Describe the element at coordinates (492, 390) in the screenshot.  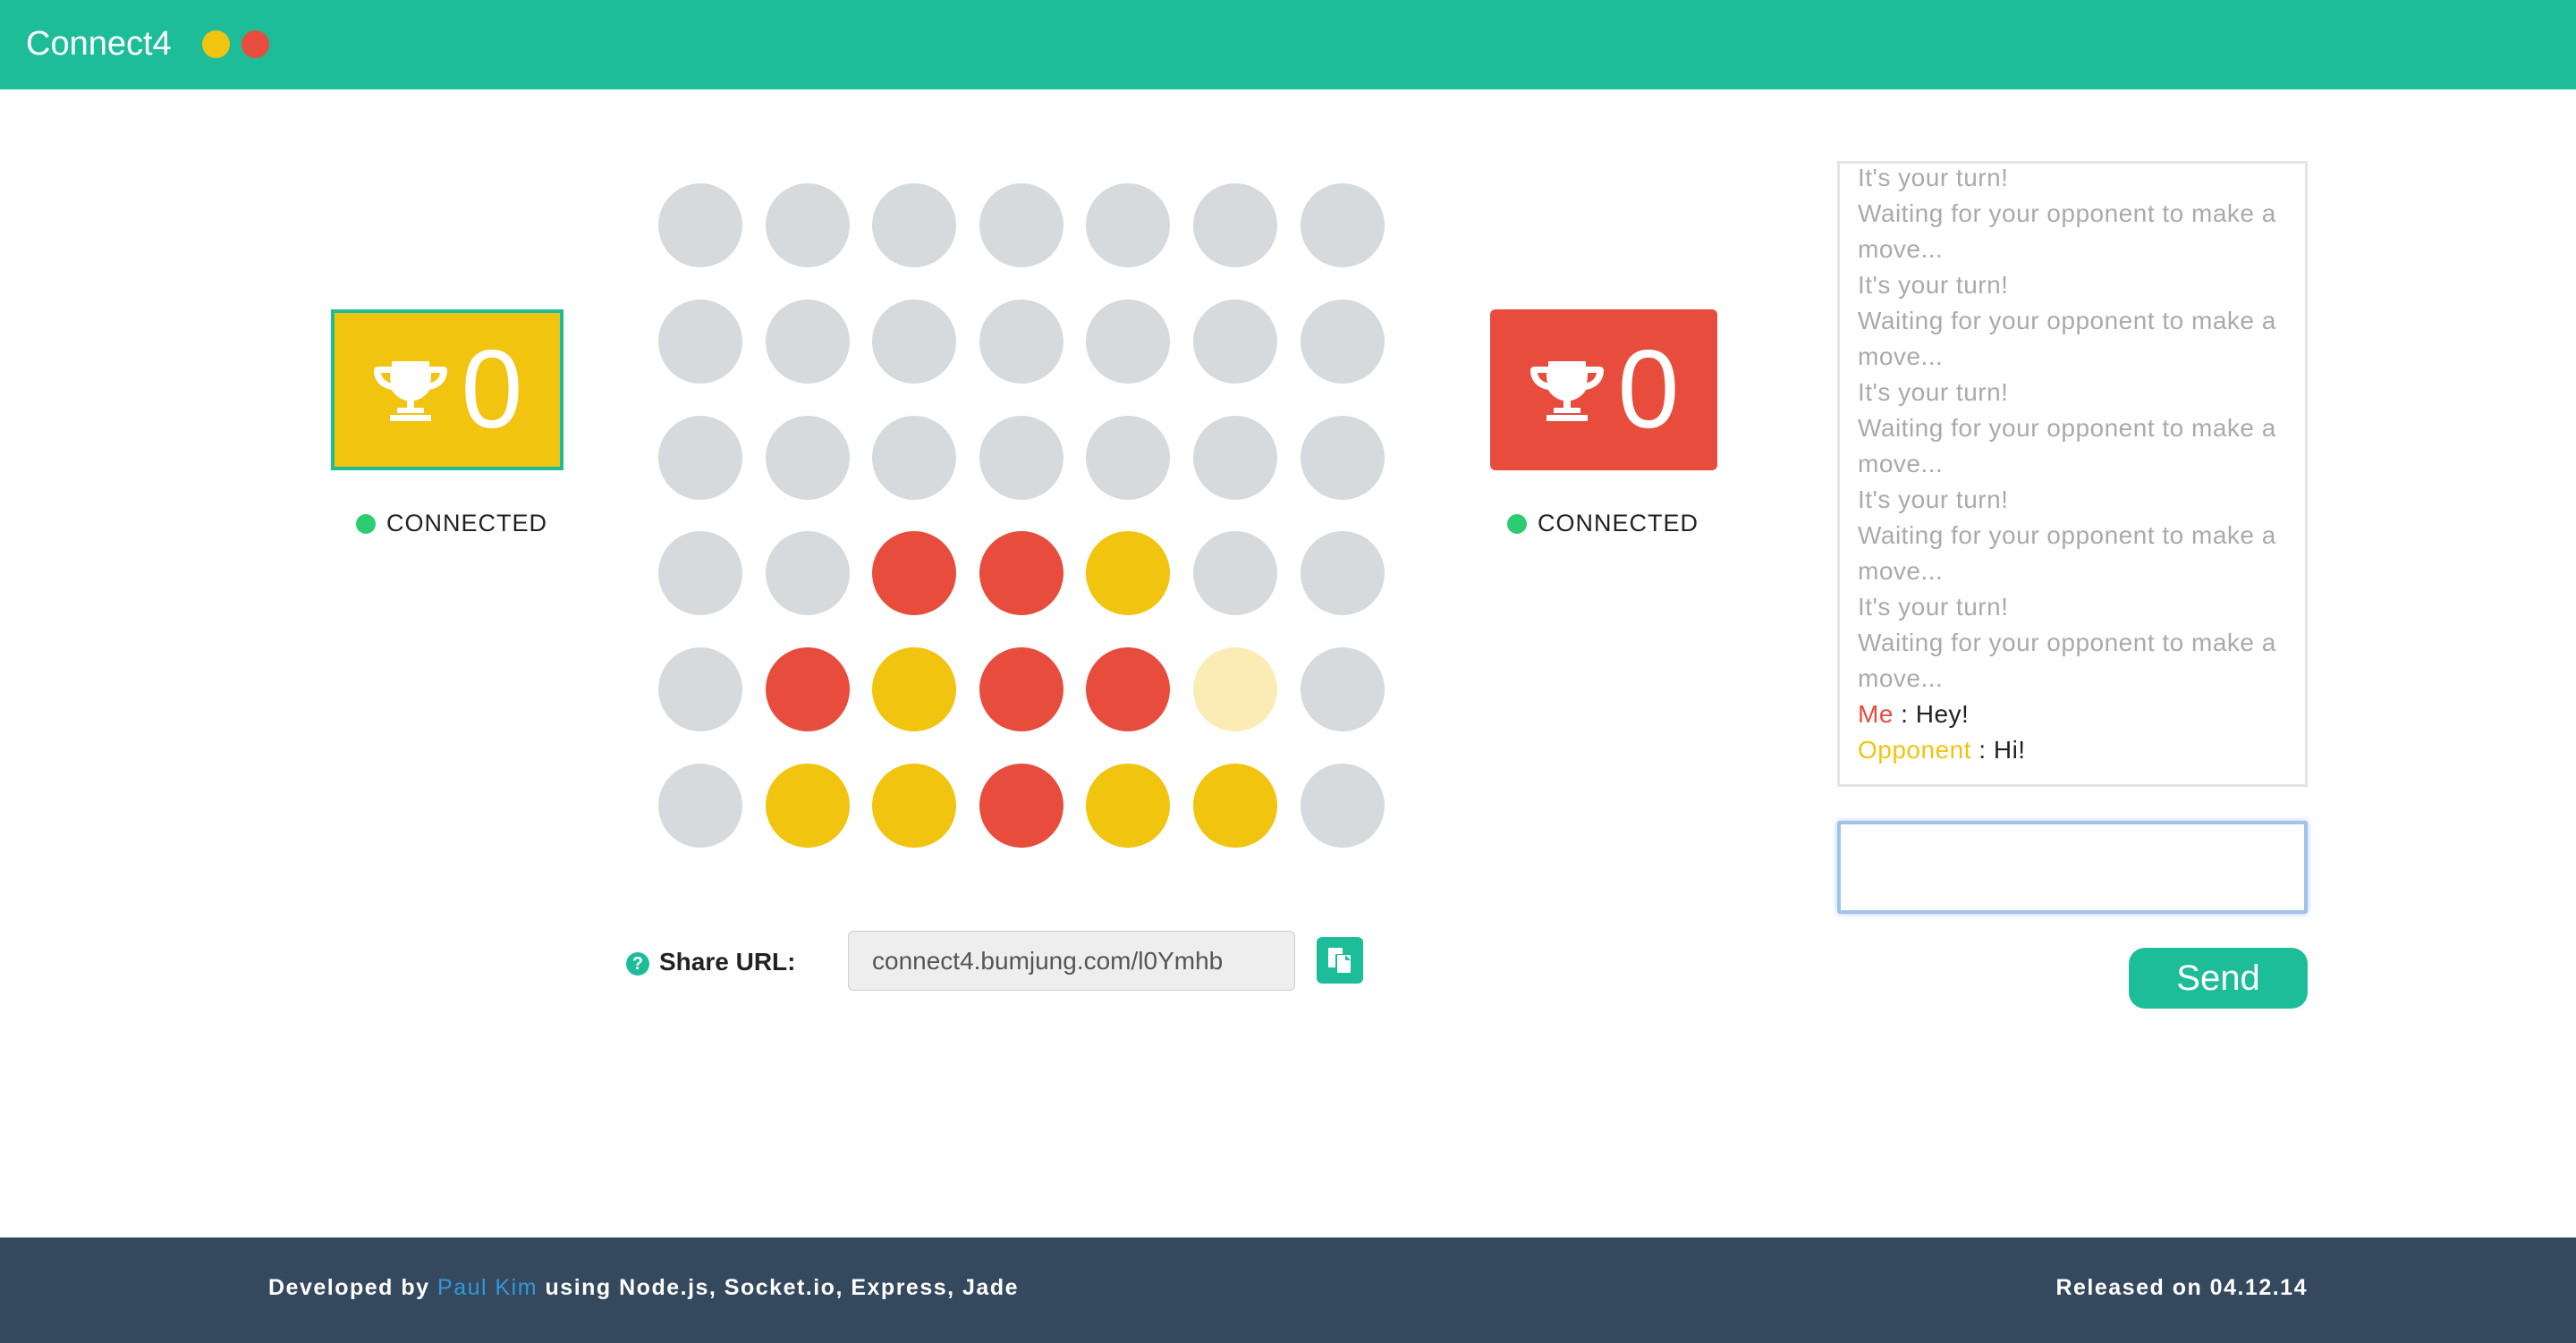
I see `player-one-score: 0` at that location.